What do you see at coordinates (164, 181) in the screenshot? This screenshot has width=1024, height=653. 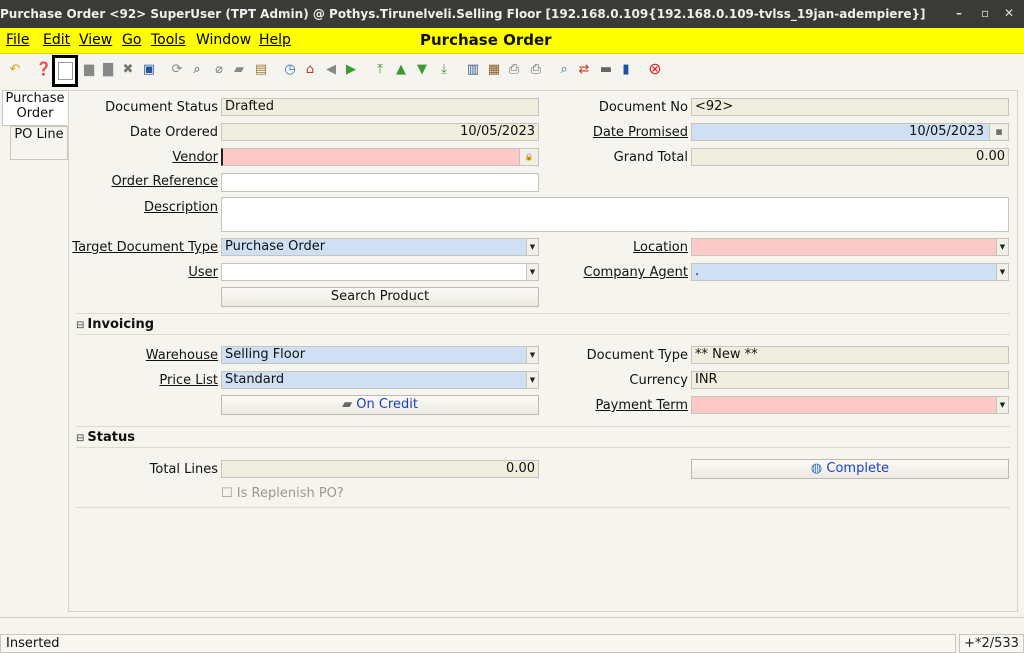 I see `order-reference-label: Order Reference` at bounding box center [164, 181].